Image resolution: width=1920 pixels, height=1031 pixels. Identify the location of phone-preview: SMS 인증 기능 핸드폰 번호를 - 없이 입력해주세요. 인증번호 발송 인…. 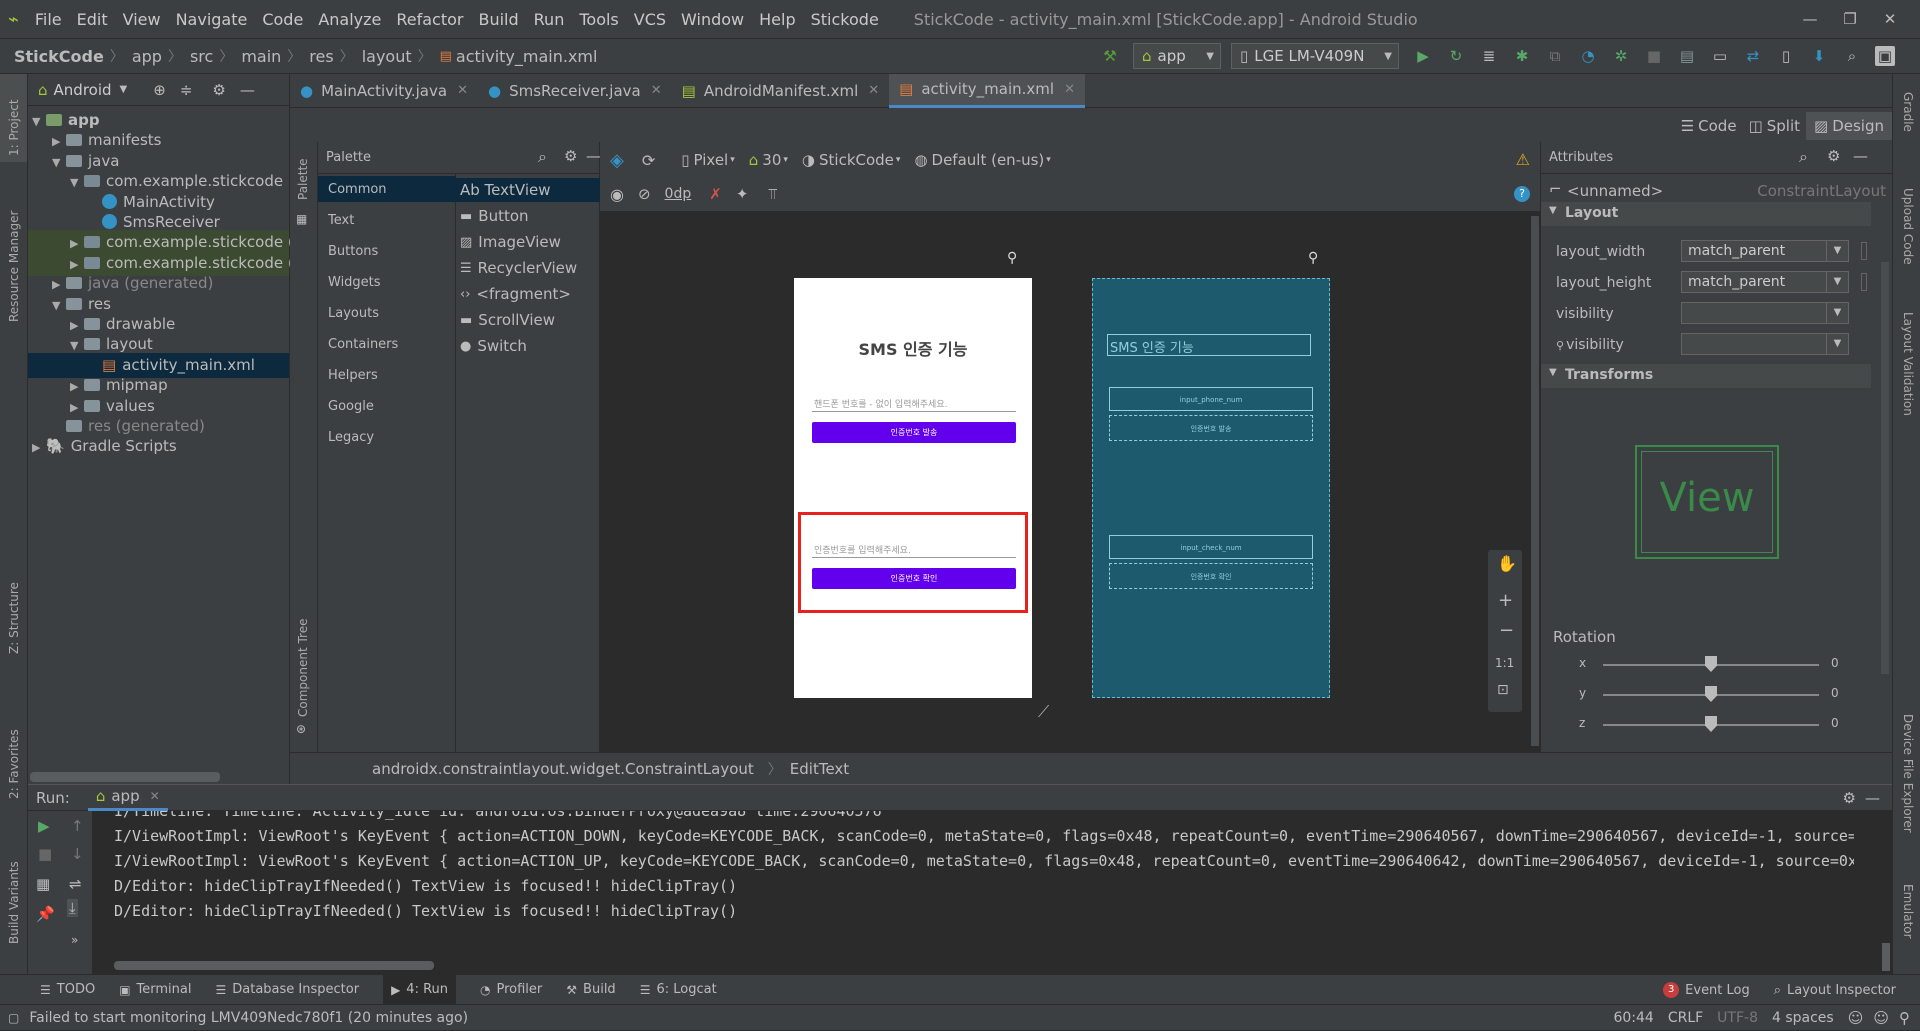
(913, 488).